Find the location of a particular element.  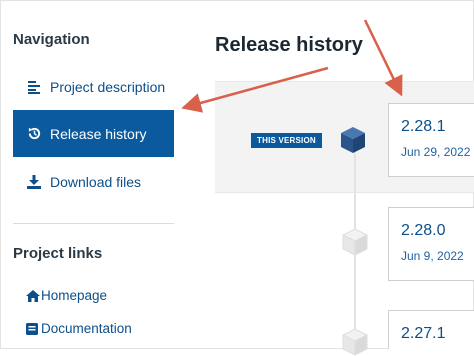

book-icon is located at coordinates (33, 329).